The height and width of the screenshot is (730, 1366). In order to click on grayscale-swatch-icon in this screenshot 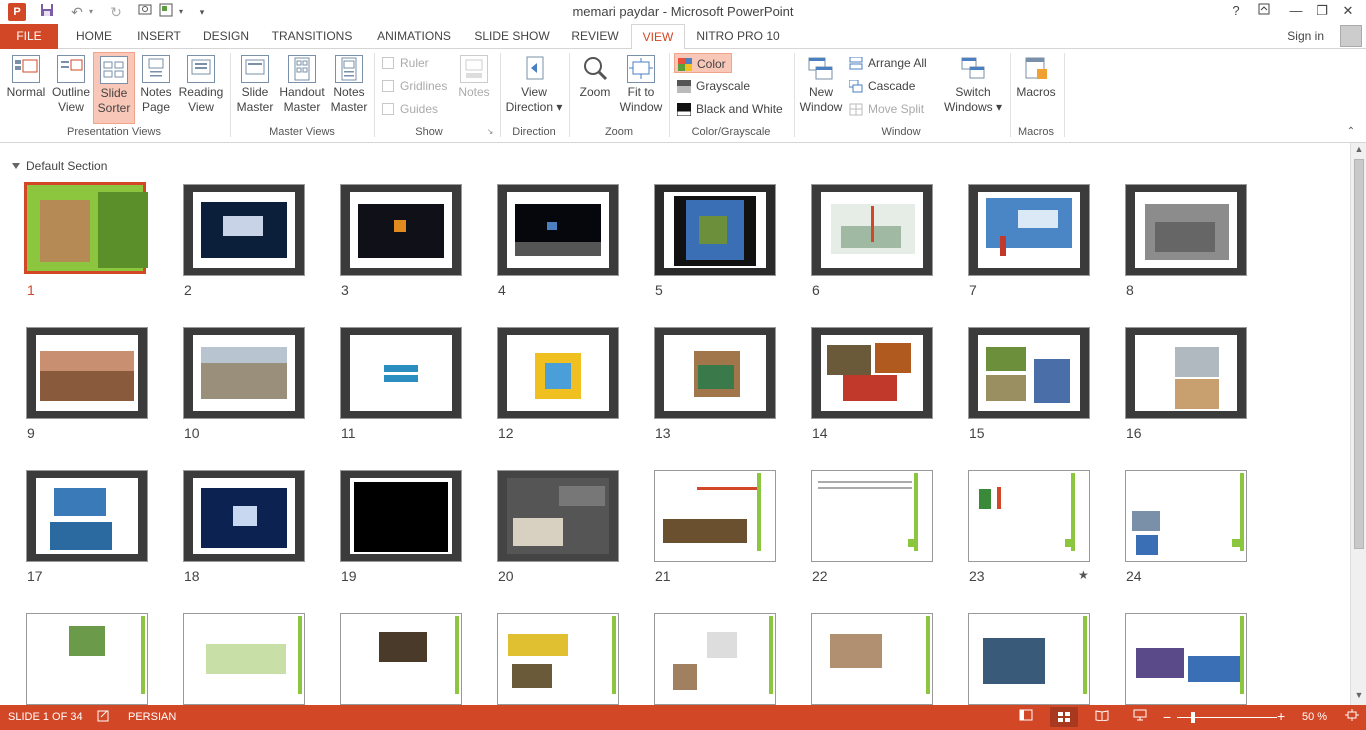, I will do `click(684, 86)`.